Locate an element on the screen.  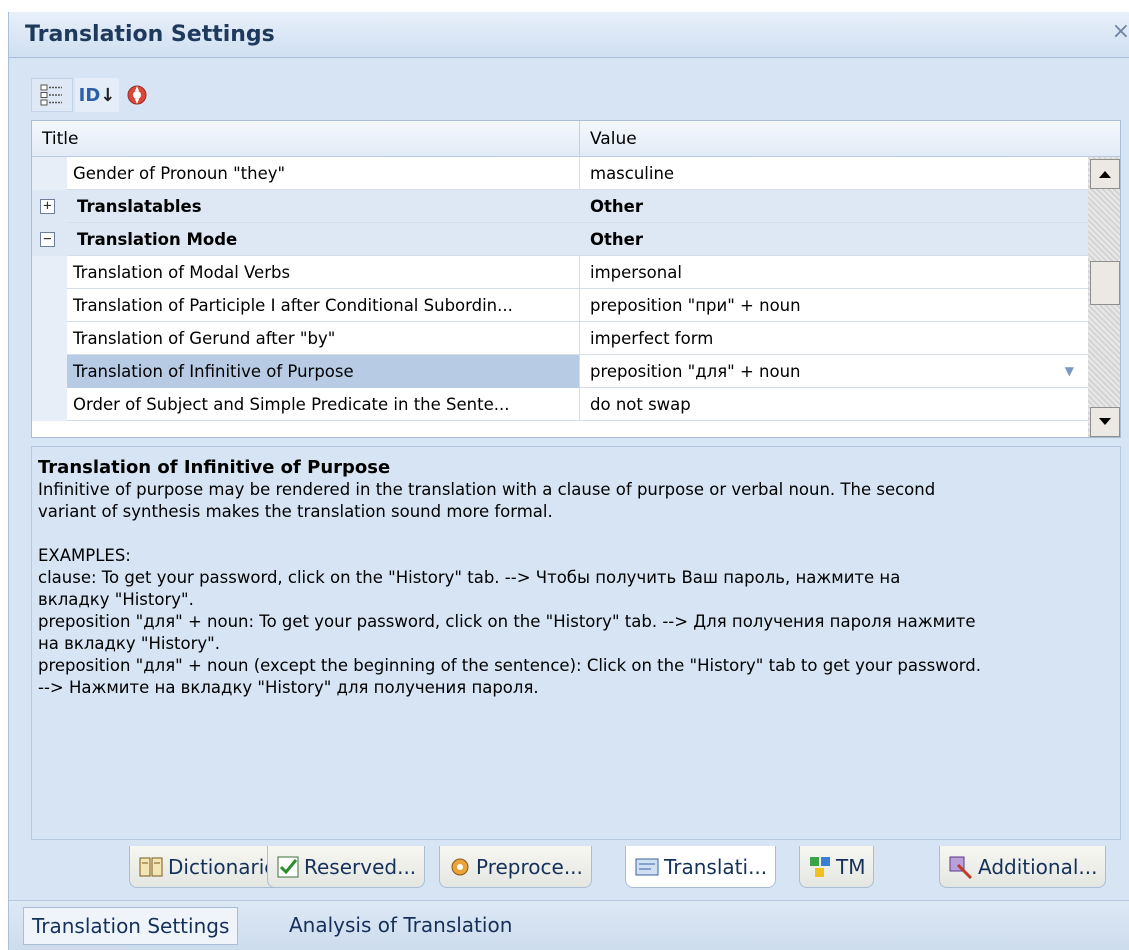
property-toolbar: ID↓ is located at coordinates (576, 96).